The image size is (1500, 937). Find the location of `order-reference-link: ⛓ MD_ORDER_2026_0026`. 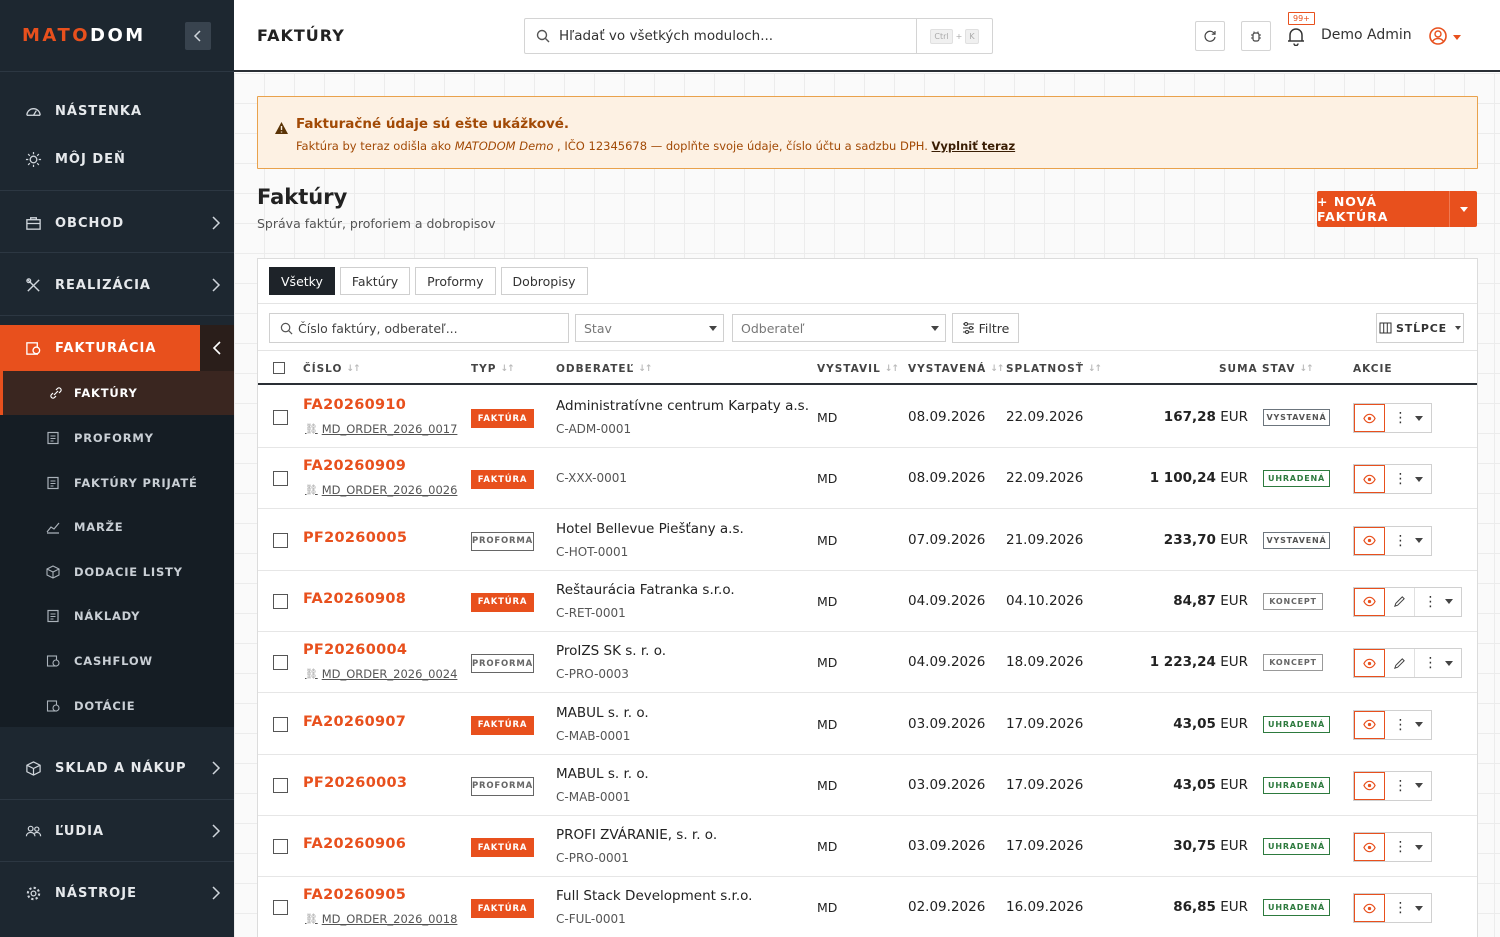

order-reference-link: ⛓ MD_ORDER_2026_0026 is located at coordinates (381, 490).